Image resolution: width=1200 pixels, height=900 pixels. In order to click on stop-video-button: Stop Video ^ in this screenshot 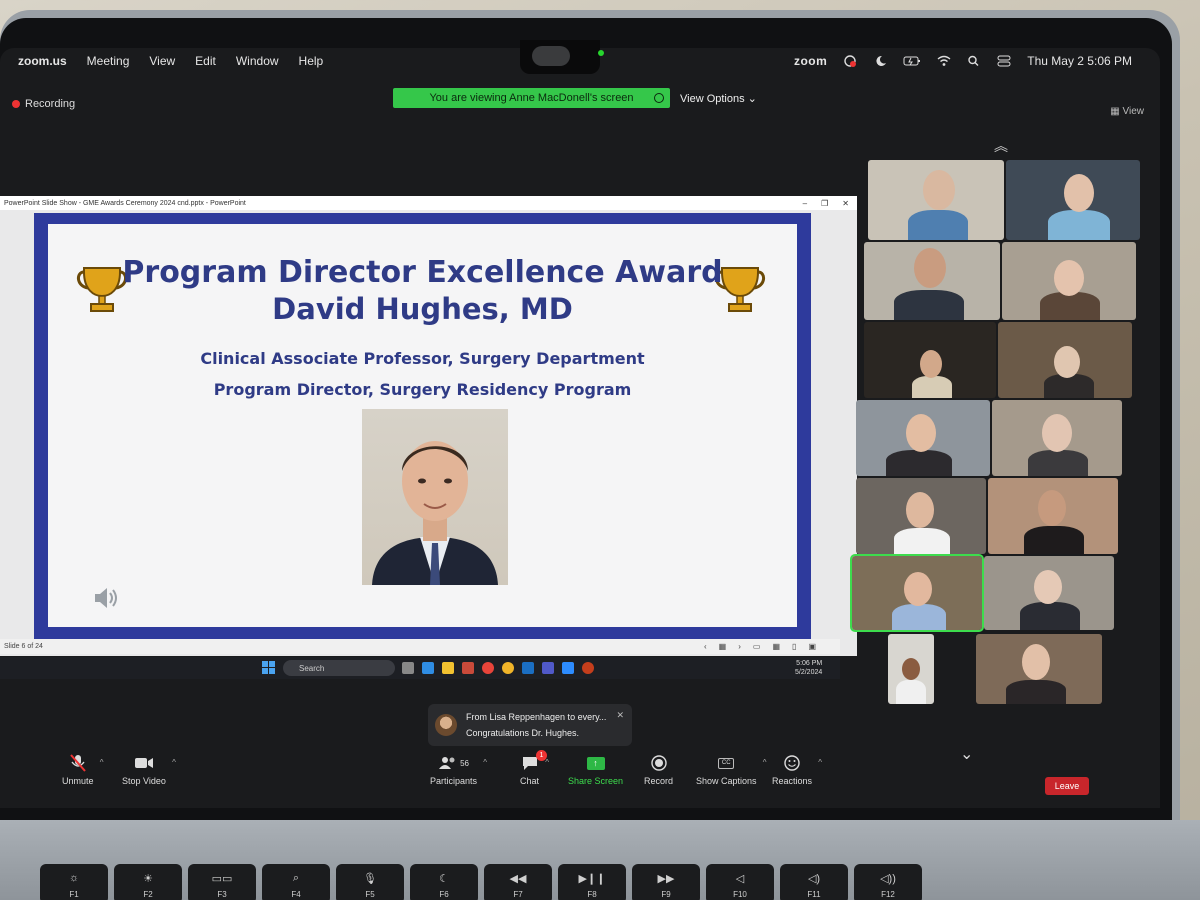, I will do `click(149, 770)`.